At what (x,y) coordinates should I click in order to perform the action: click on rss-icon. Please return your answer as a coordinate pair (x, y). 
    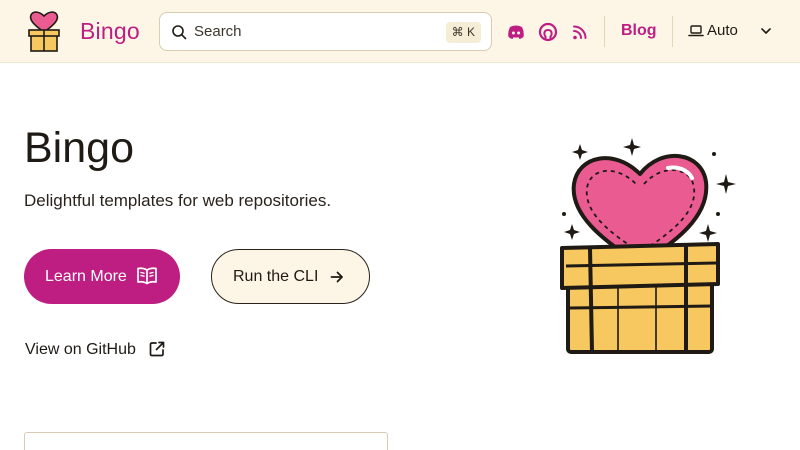
    Looking at the image, I should click on (580, 32).